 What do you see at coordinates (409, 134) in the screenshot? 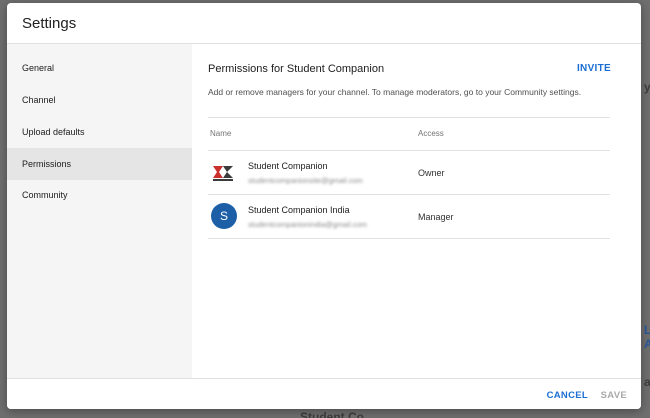
I see `table-header: Name Access` at bounding box center [409, 134].